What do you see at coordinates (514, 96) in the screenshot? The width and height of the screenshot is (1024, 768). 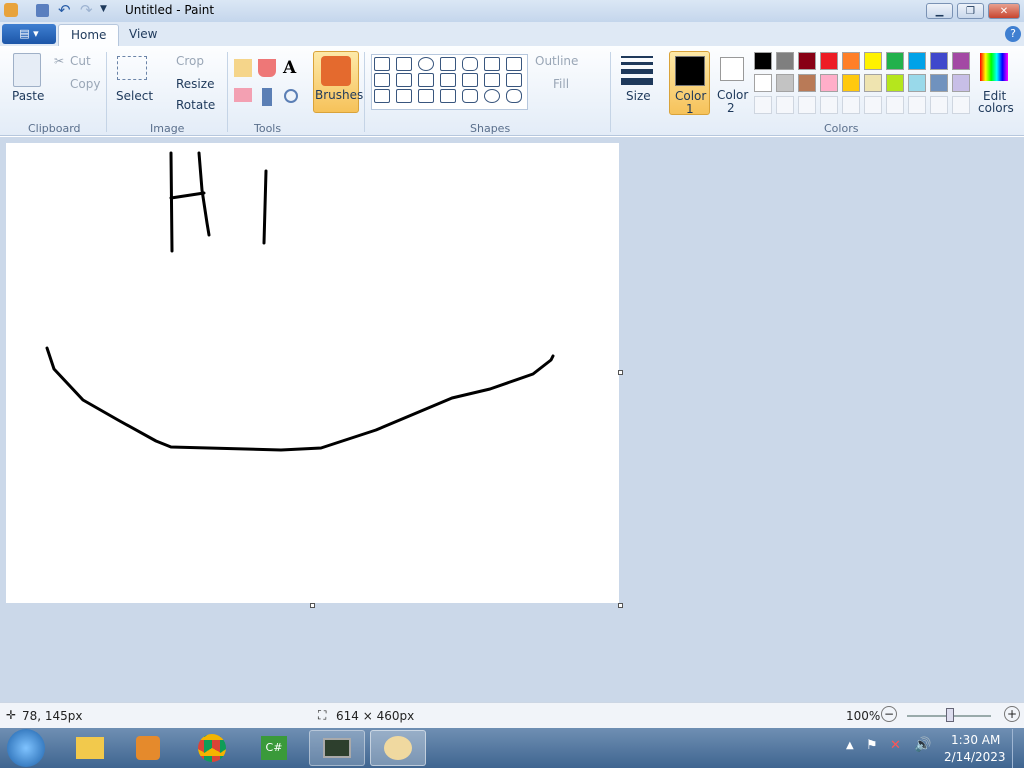 I see `shape-callout-cloud-icon` at bounding box center [514, 96].